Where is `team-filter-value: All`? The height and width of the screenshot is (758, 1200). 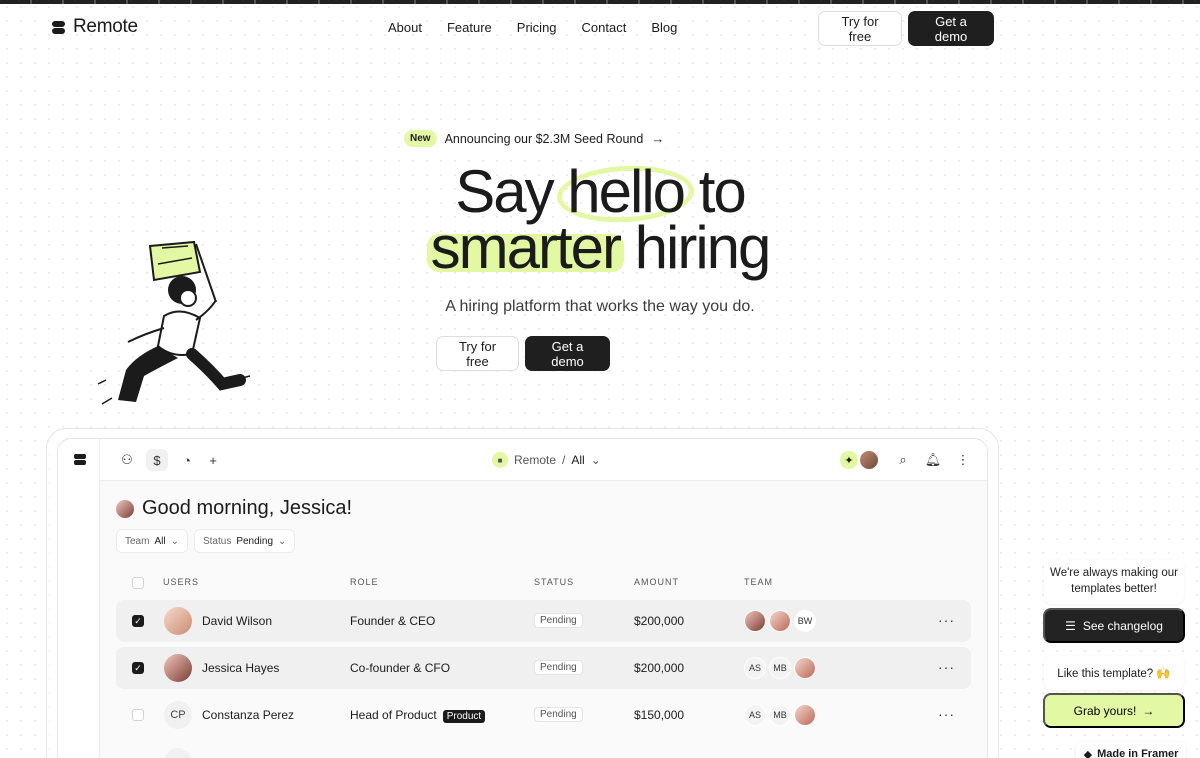
team-filter-value: All is located at coordinates (160, 541).